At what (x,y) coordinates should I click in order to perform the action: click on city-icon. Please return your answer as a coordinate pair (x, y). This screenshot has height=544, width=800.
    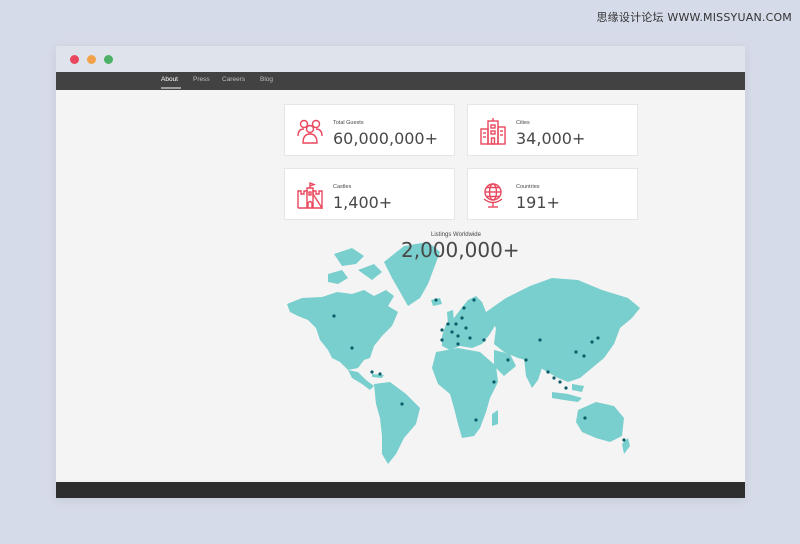
    Looking at the image, I should click on (493, 131).